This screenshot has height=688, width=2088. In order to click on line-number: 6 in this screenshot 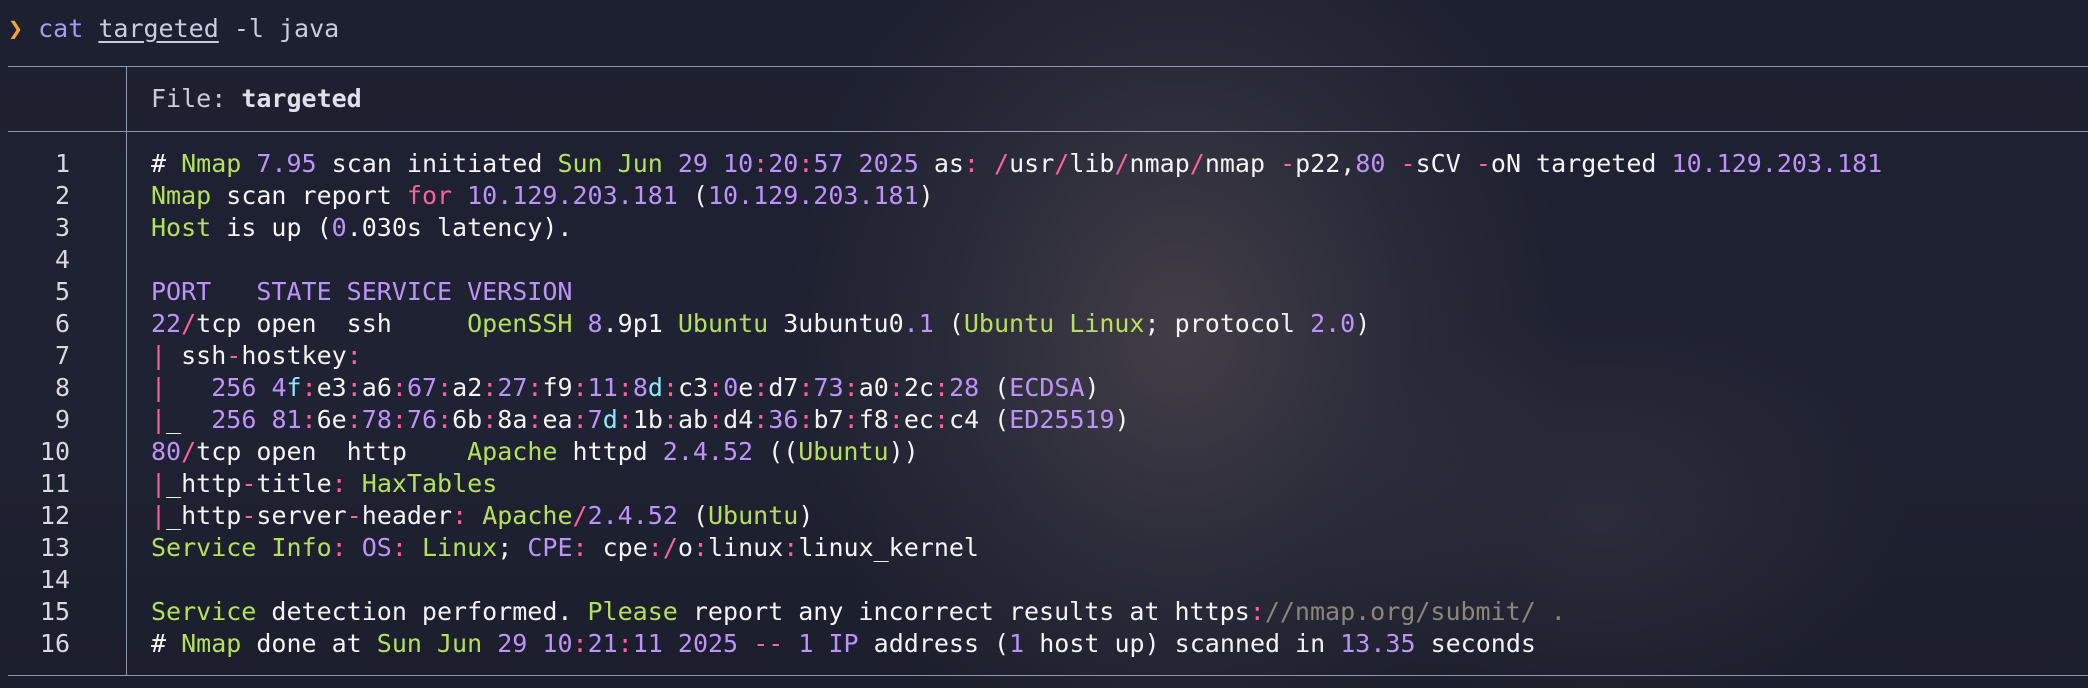, I will do `click(62, 323)`.